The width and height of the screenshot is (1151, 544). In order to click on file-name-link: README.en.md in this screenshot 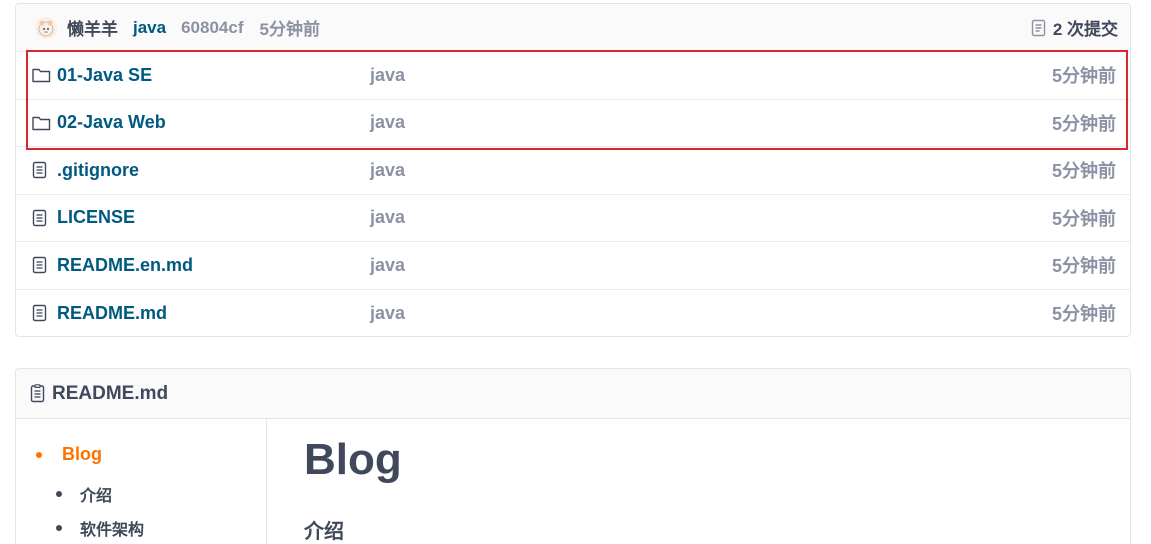, I will do `click(125, 265)`.